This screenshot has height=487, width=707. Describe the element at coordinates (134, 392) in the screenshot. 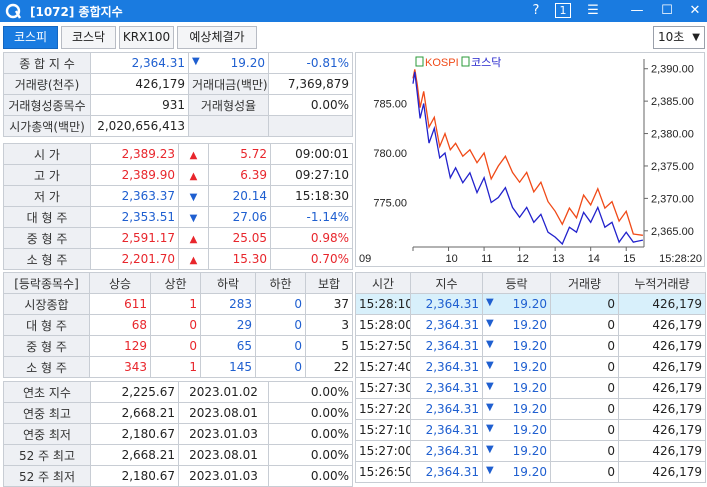

I see `yearly-value: 2,225.67` at that location.